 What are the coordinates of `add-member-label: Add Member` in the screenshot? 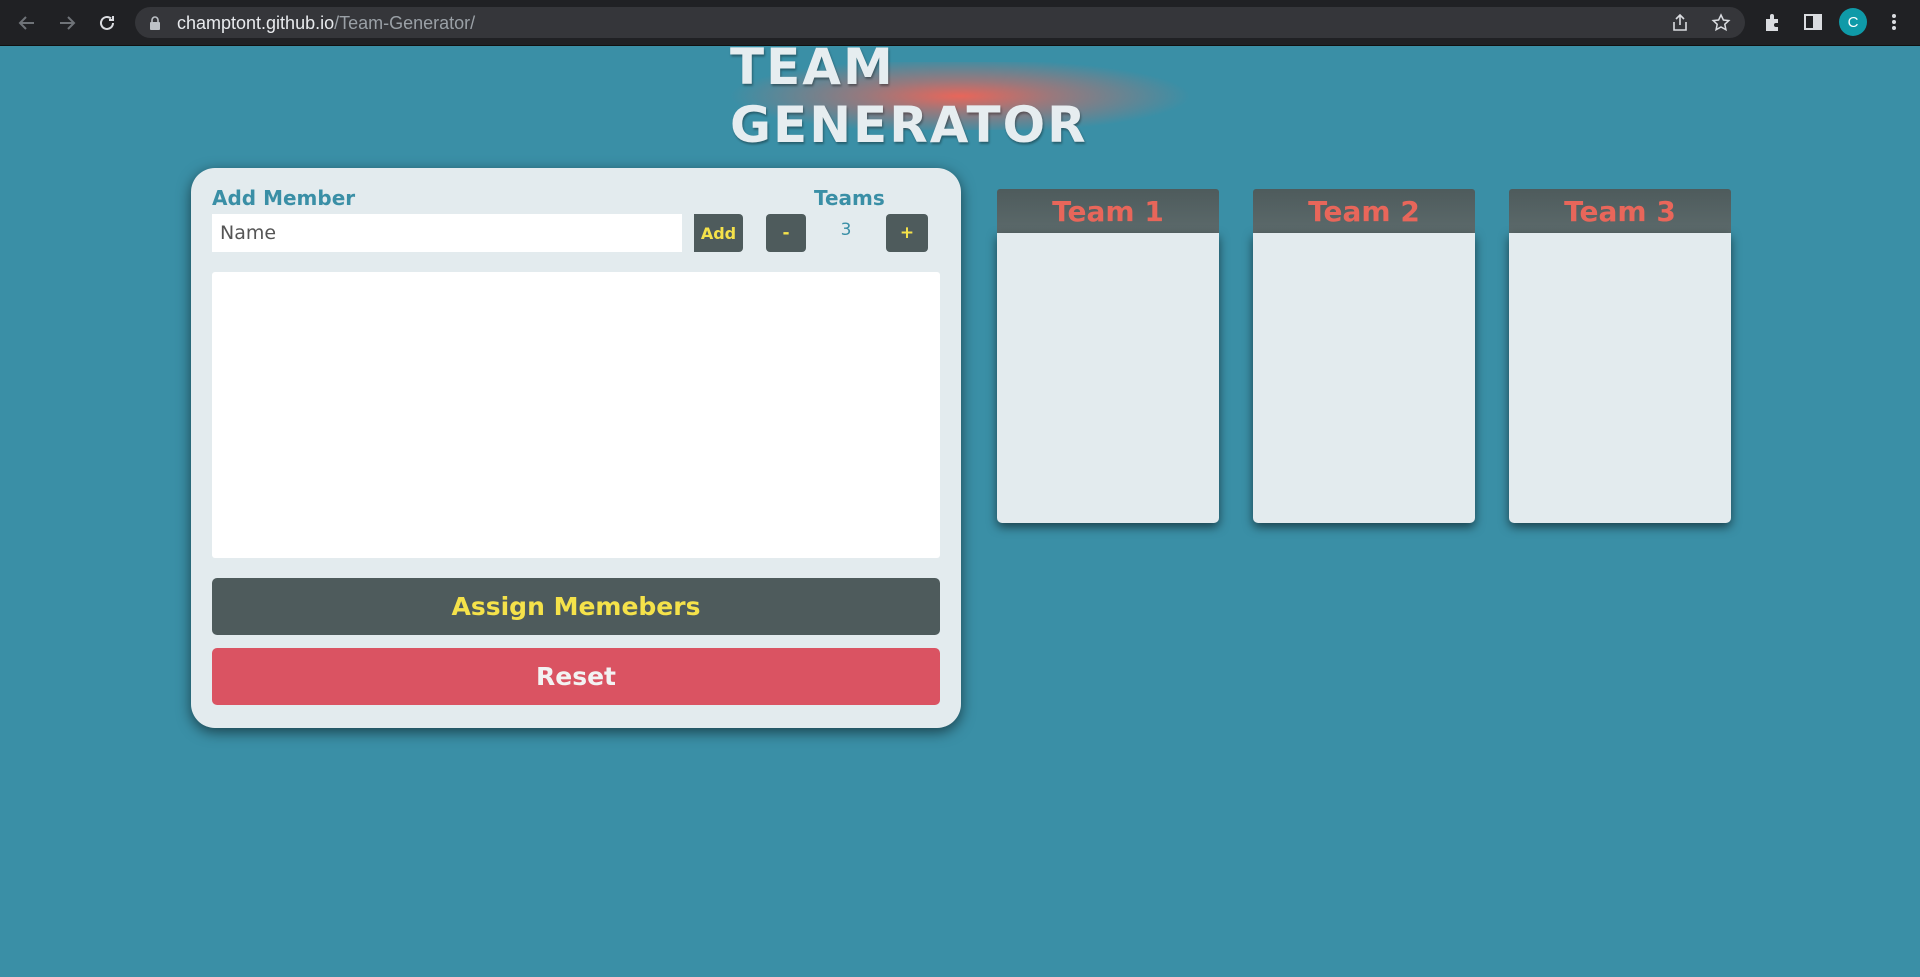 It's located at (284, 198).